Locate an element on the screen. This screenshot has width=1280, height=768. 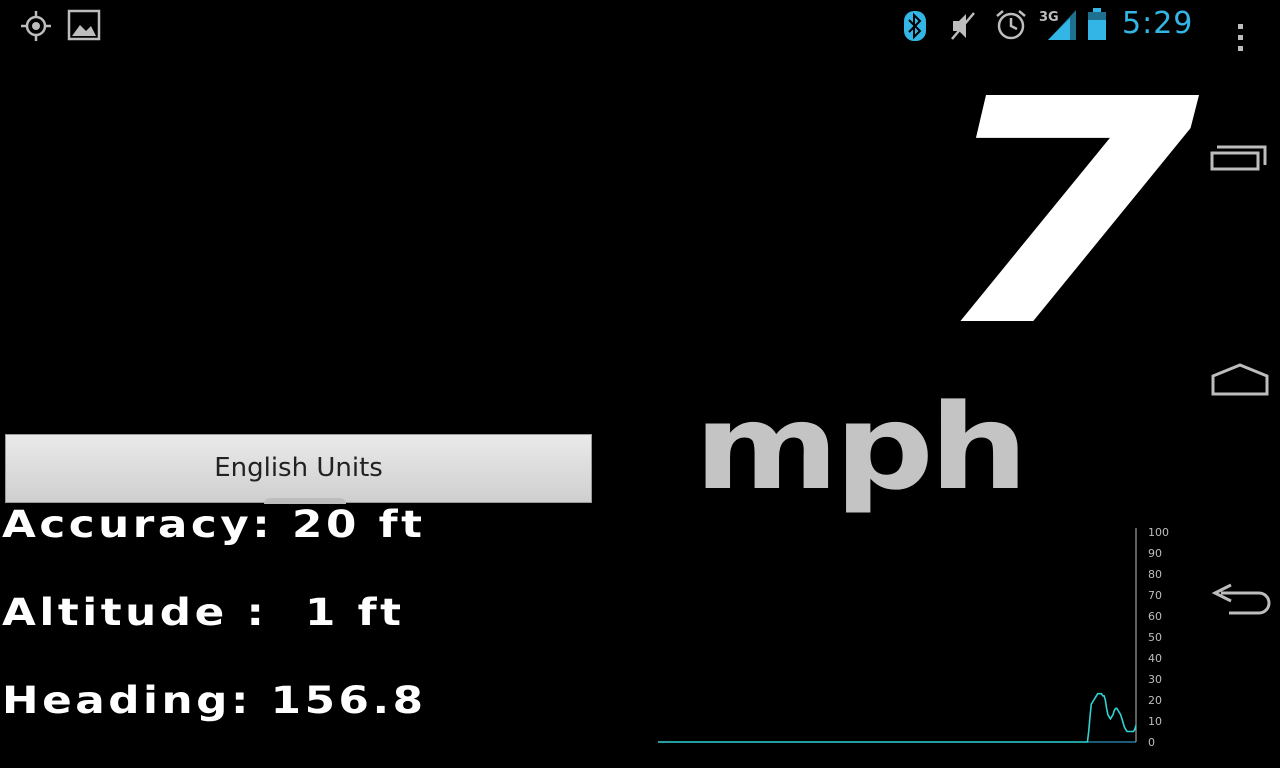
back-icon is located at coordinates (1240, 605).